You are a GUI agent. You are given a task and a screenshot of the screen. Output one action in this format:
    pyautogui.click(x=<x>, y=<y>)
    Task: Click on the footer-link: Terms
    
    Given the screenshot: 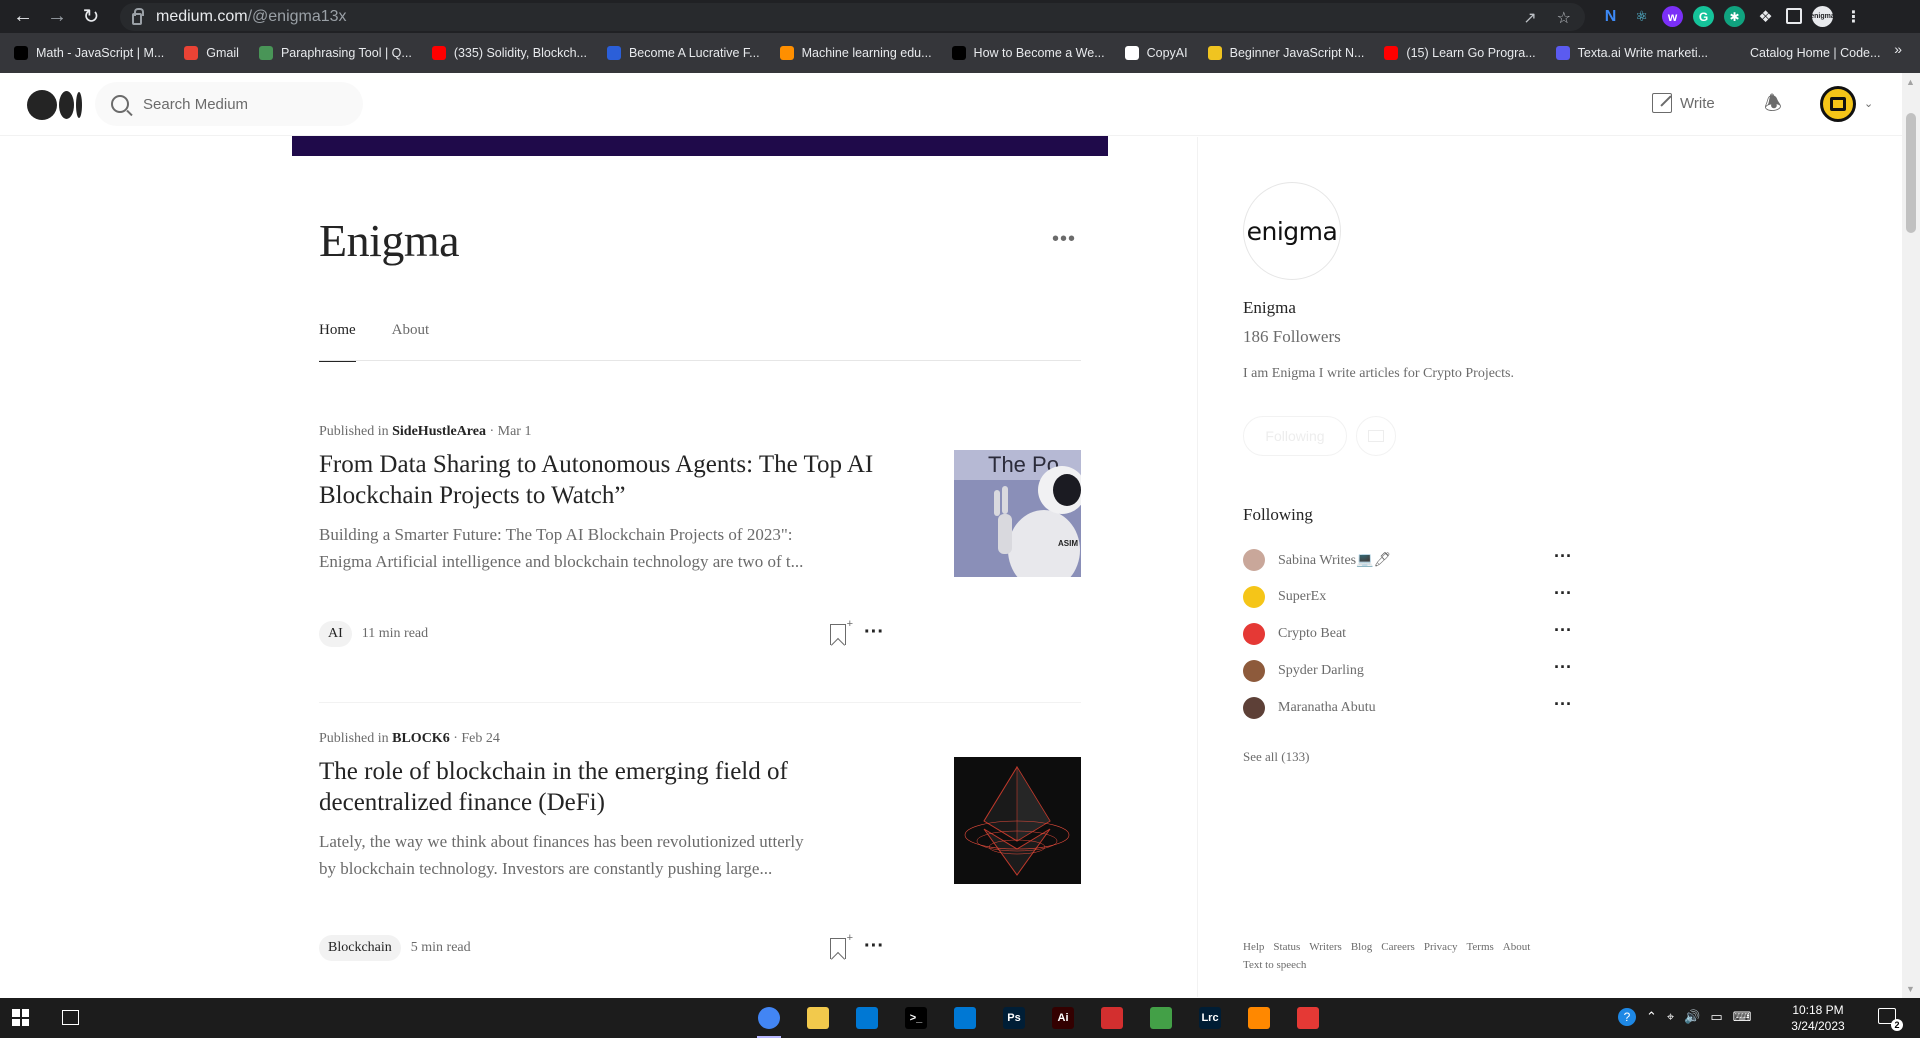 What is the action you would take?
    pyautogui.click(x=1479, y=947)
    